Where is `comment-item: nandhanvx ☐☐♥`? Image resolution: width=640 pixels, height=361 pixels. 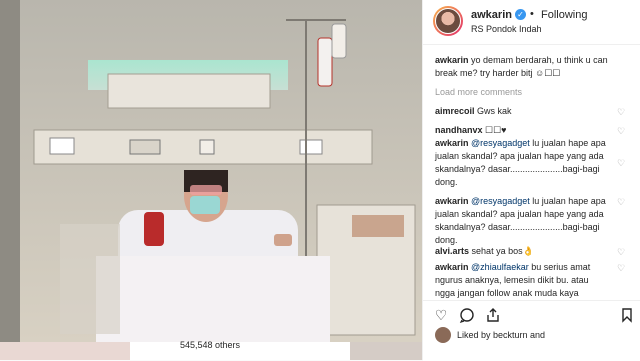 comment-item: nandhanvx ☐☐♥ is located at coordinates (522, 130).